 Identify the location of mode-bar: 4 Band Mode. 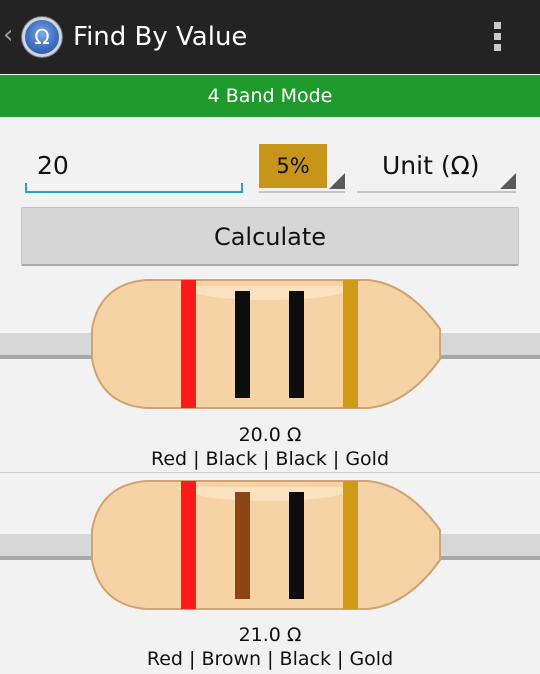
(270, 96).